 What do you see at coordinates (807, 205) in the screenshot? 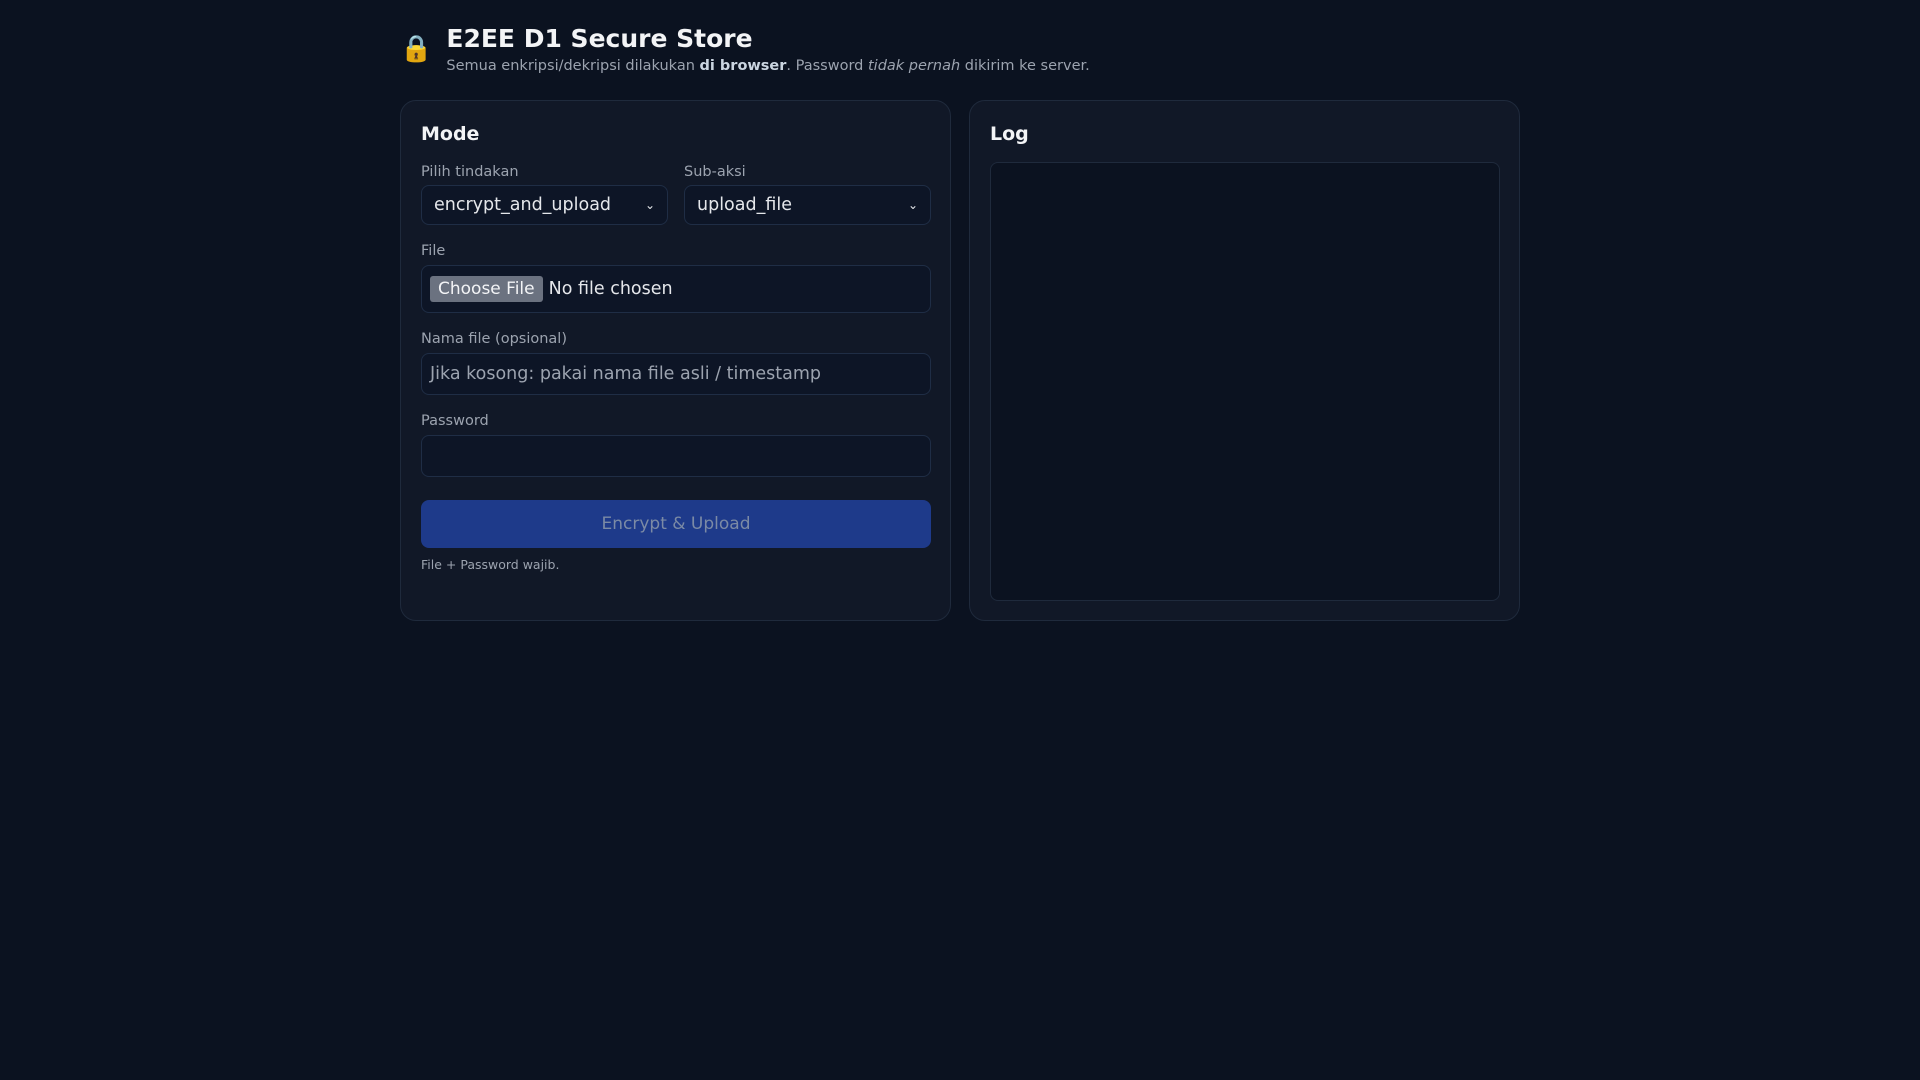
I see `subaction-select: upload_file ⌄` at bounding box center [807, 205].